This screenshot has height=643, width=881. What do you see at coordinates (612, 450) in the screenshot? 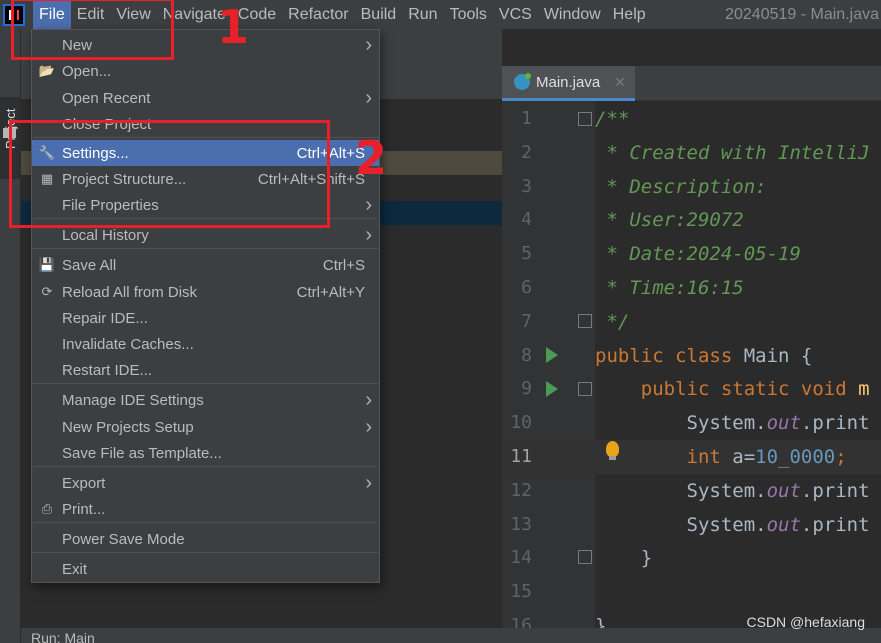
I see `lightbulb-icon` at bounding box center [612, 450].